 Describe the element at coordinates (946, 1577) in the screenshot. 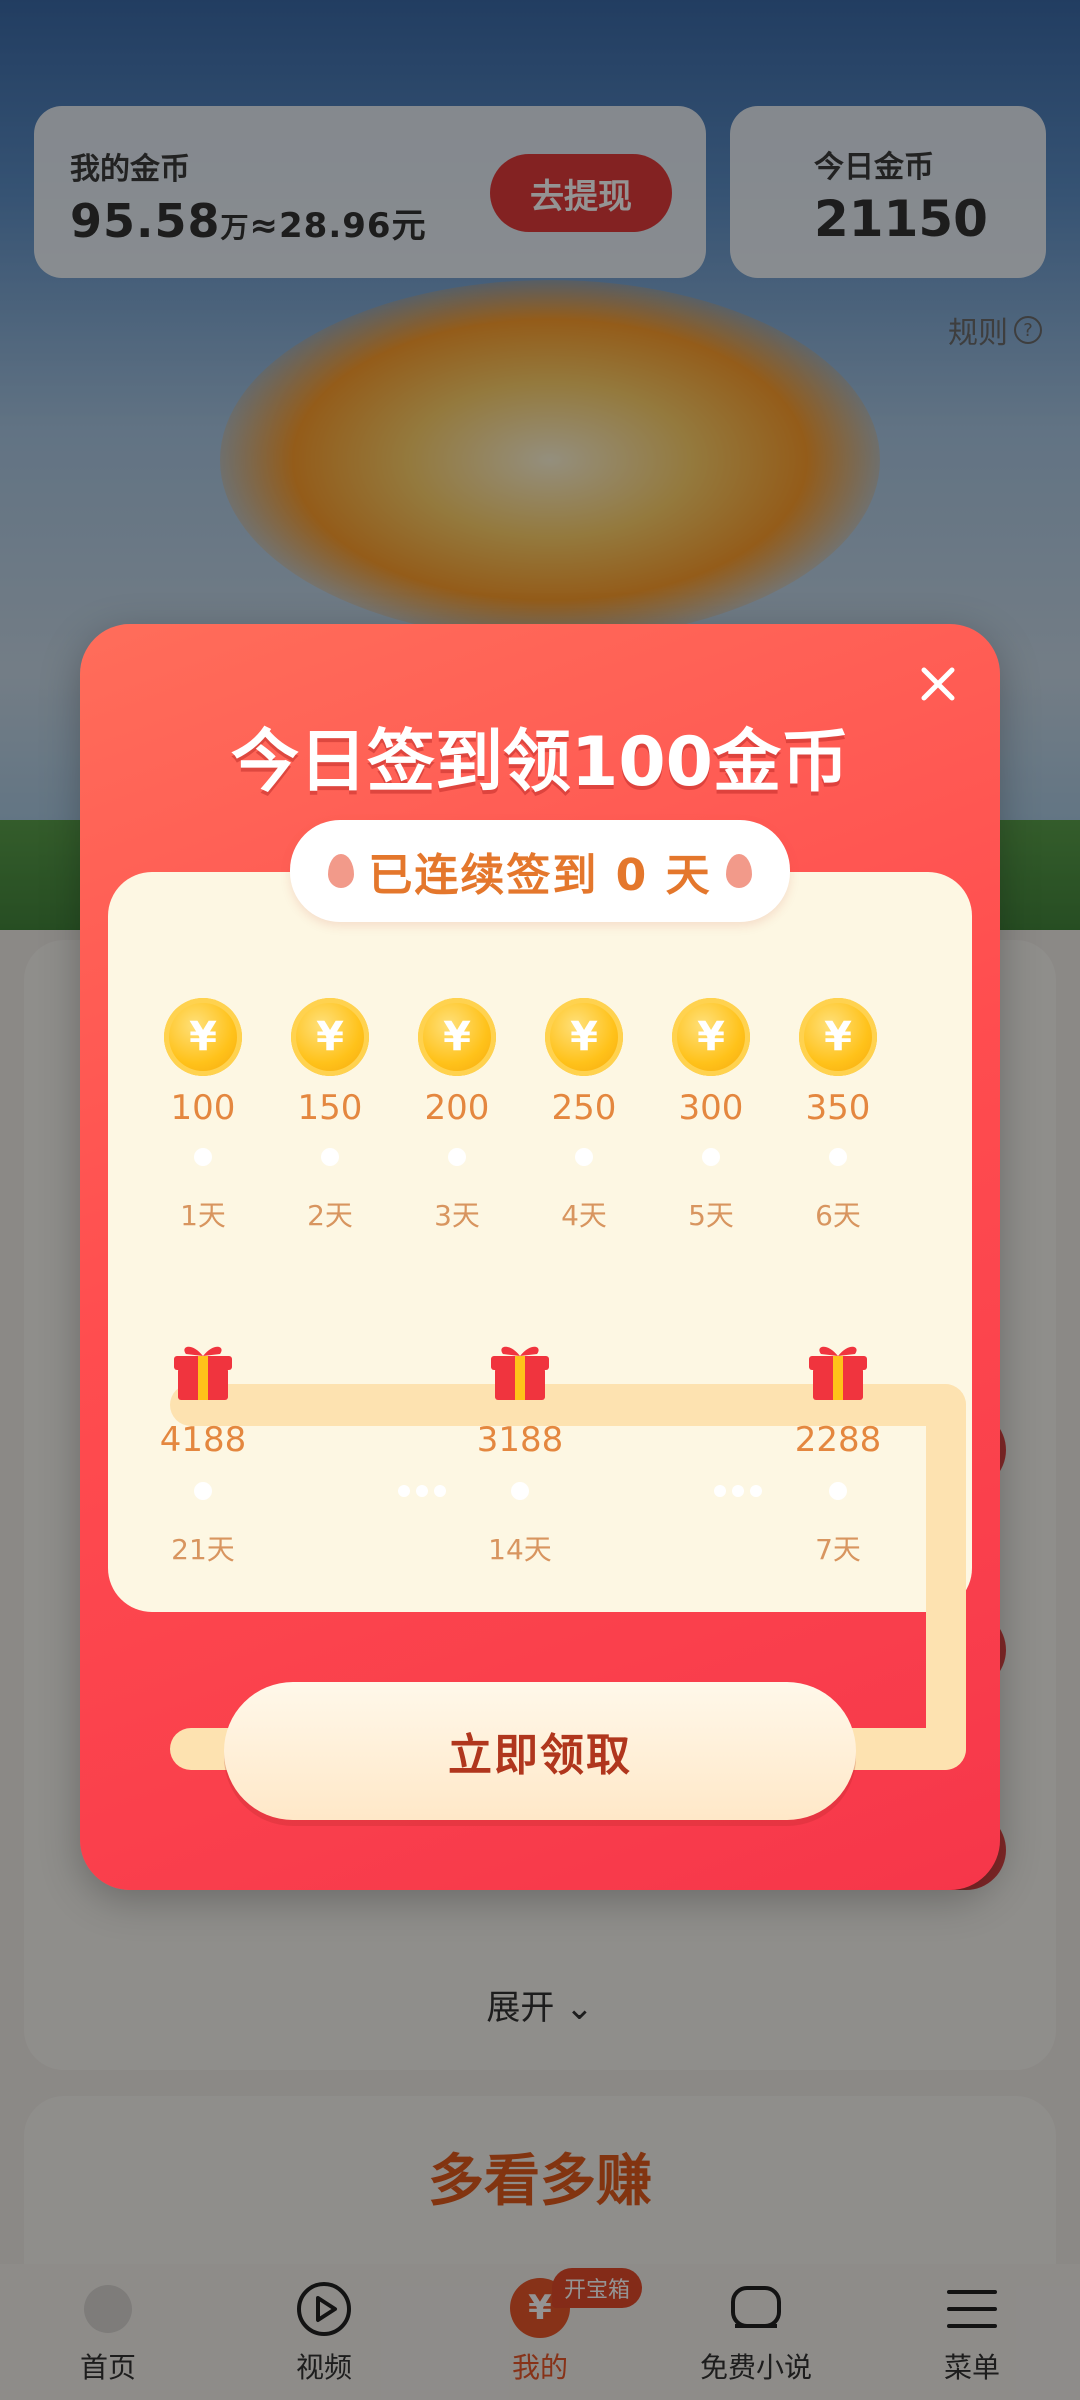

I see `progress-track` at that location.